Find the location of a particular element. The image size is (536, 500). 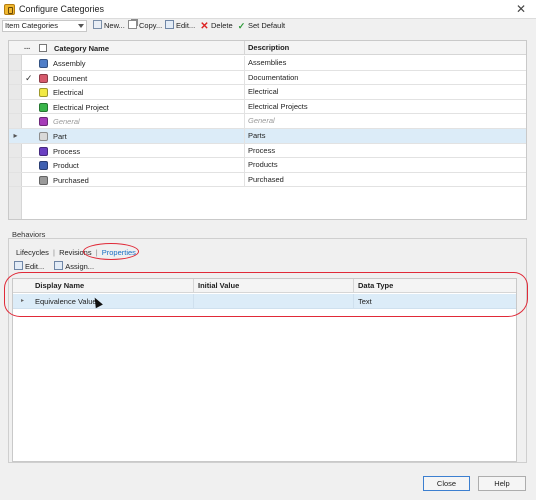

copy-icon is located at coordinates (132, 24).